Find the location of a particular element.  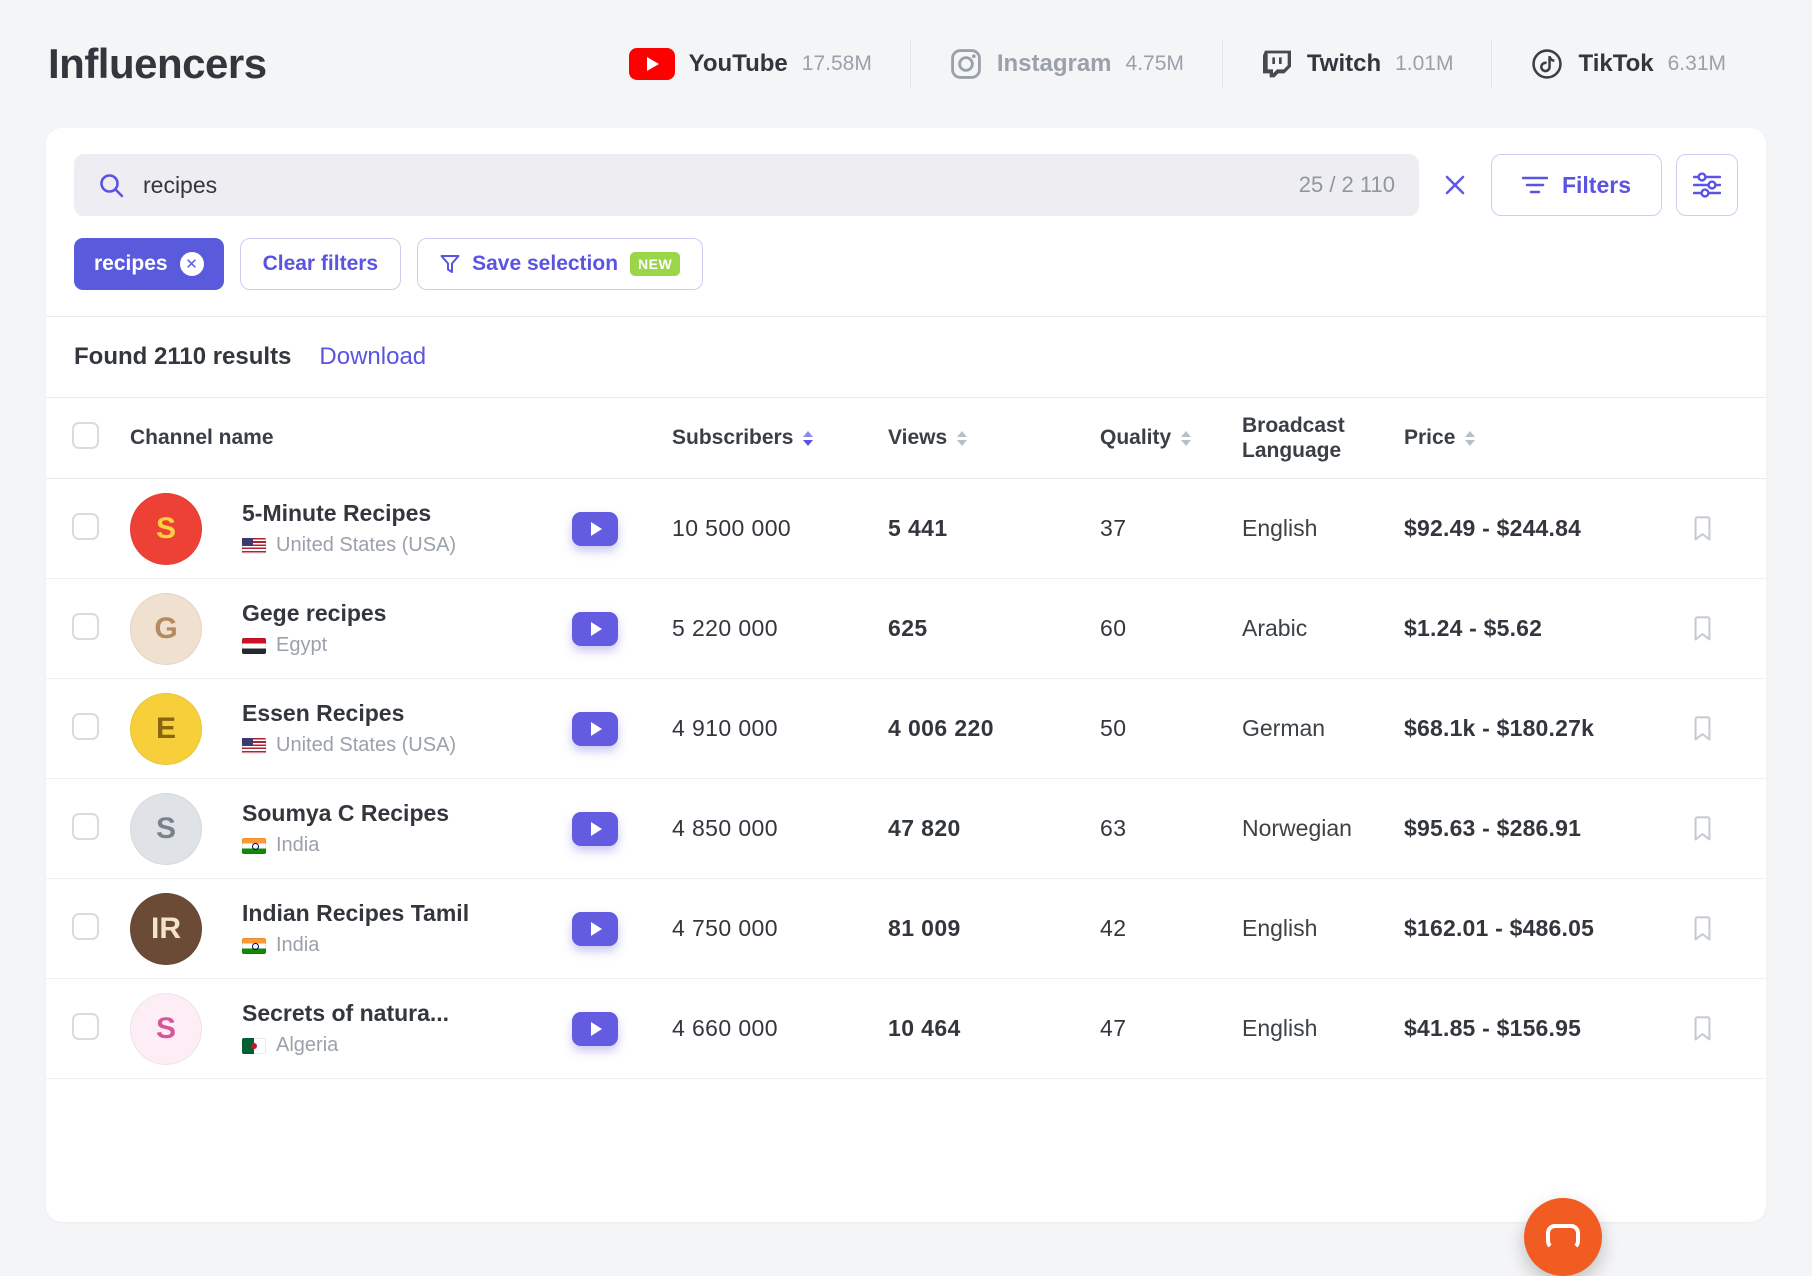

sliders-icon is located at coordinates (1707, 185).